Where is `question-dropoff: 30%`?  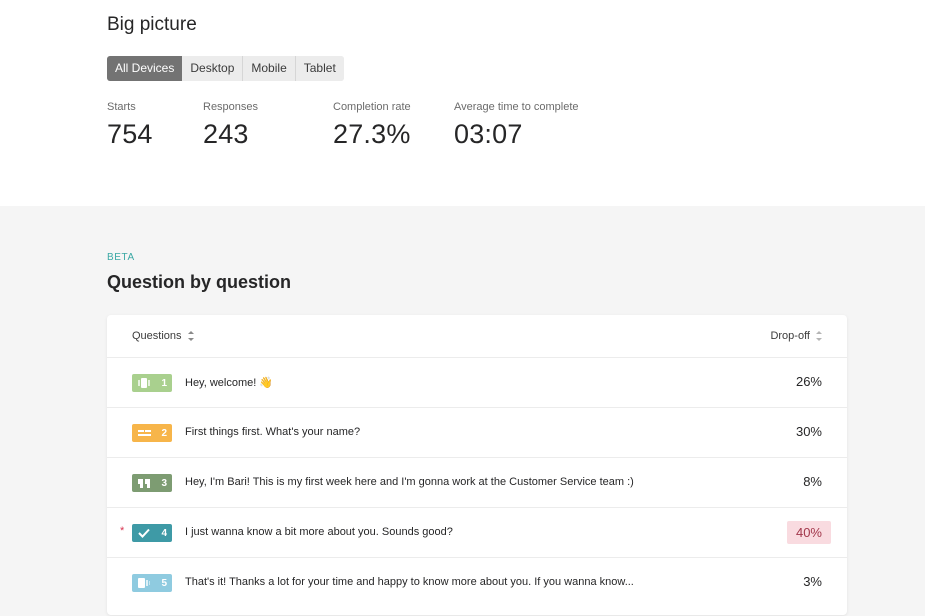
question-dropoff: 30% is located at coordinates (808, 431).